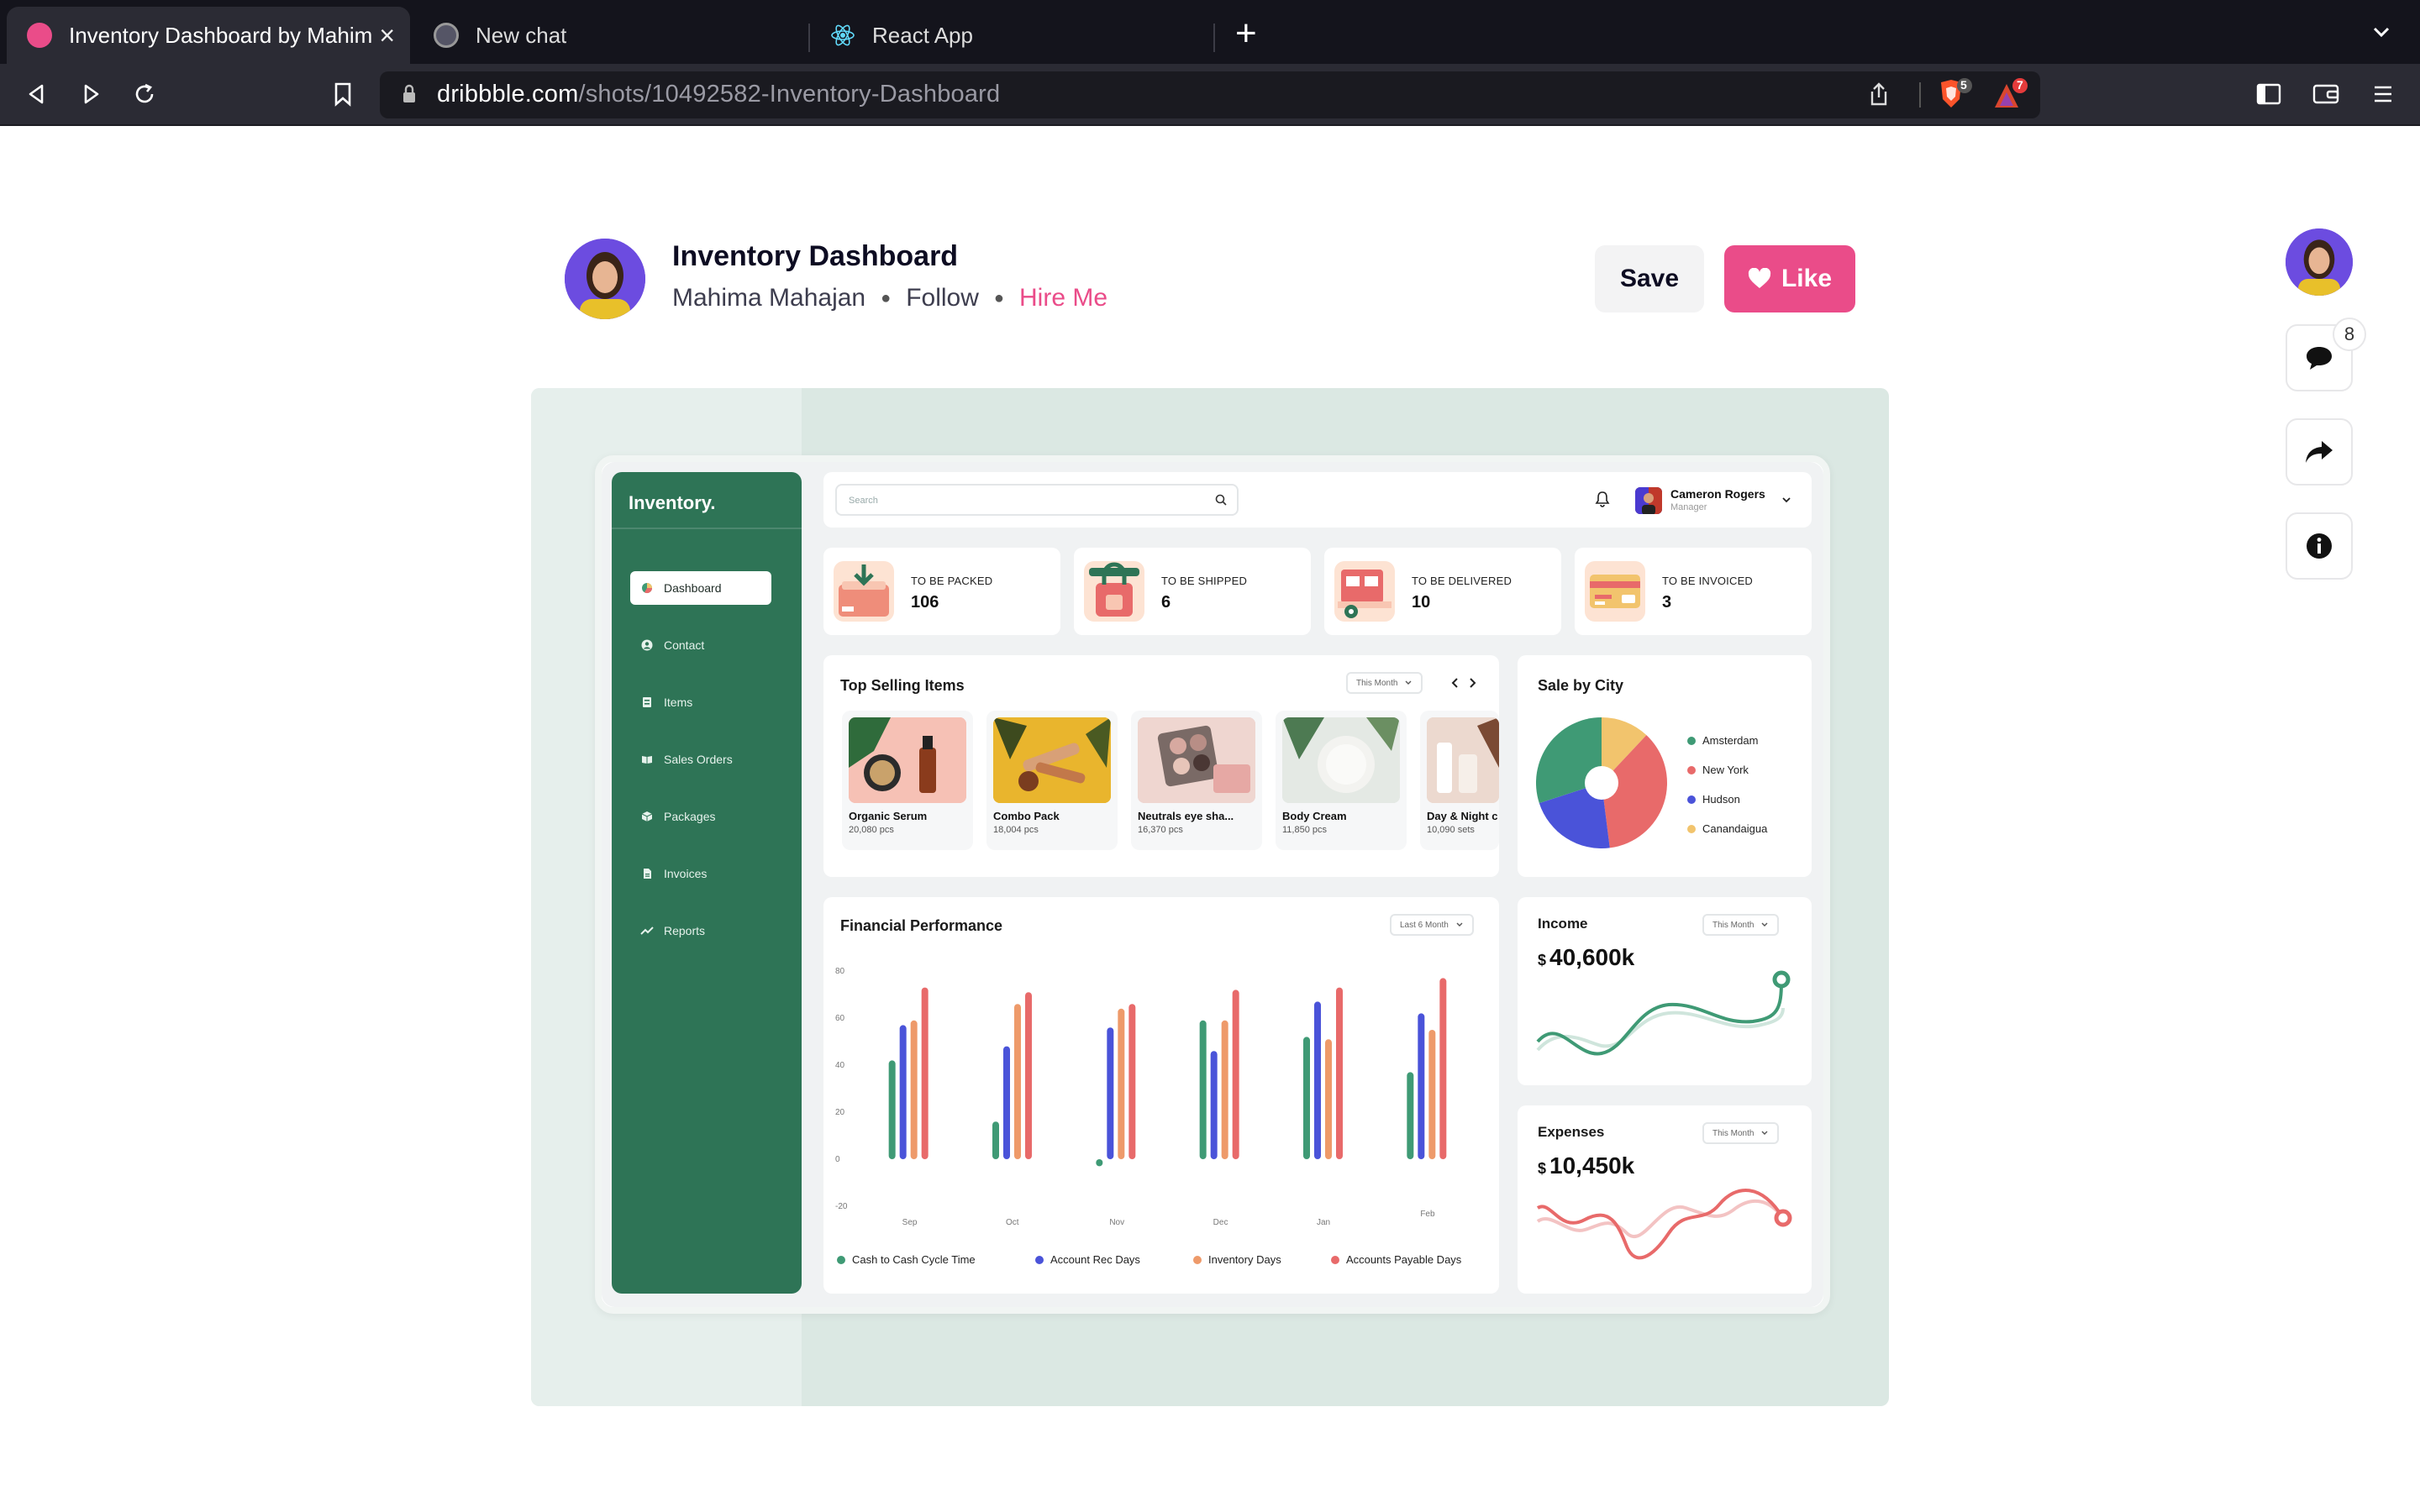 This screenshot has height=1512, width=2420. What do you see at coordinates (841, 1206) in the screenshot?
I see `y-tick-label: -20` at bounding box center [841, 1206].